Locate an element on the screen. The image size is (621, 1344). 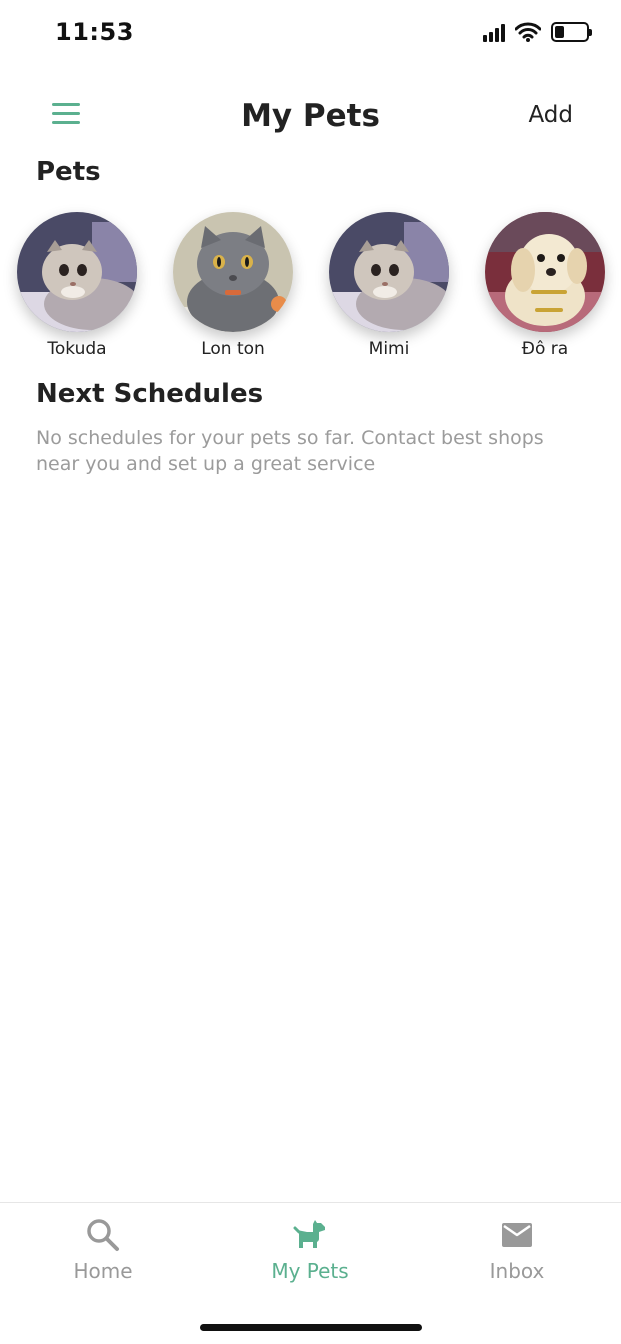
cellular-signal-icon is located at coordinates (494, 32).